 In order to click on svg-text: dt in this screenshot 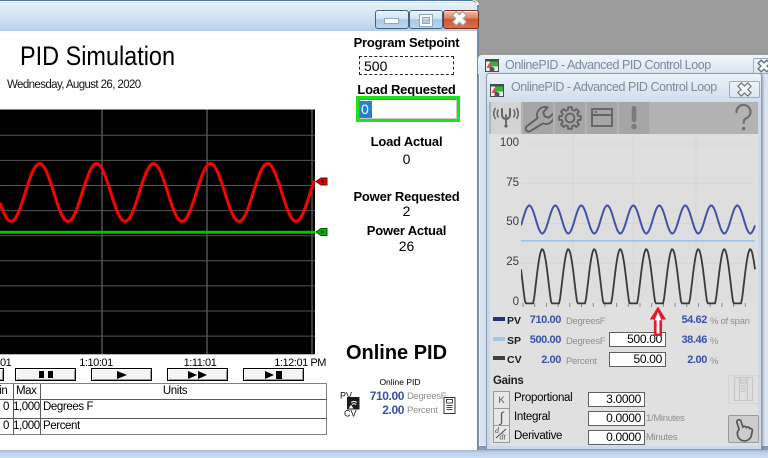, I will do `click(503, 437)`.